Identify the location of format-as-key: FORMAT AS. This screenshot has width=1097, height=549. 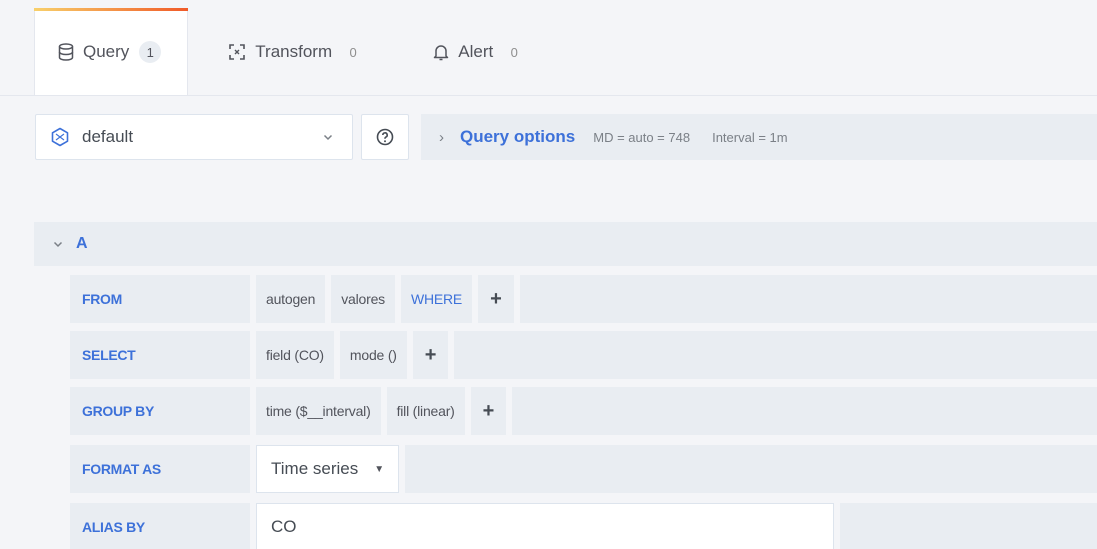
(160, 469).